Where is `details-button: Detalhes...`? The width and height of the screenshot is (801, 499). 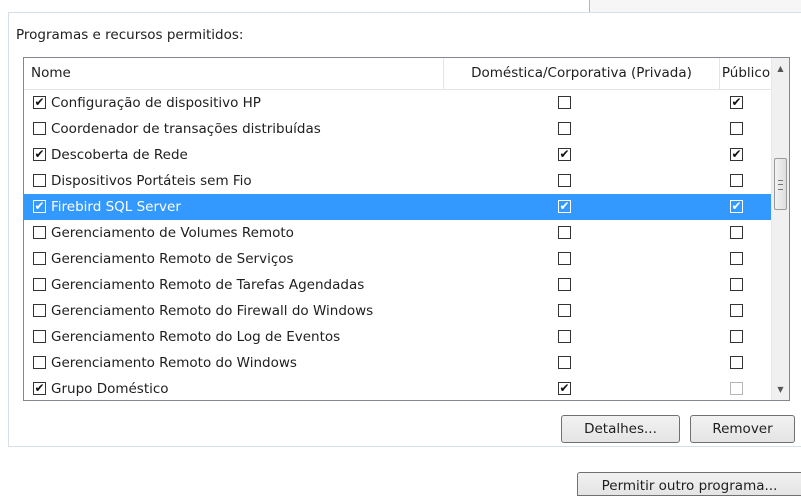 details-button: Detalhes... is located at coordinates (620, 429).